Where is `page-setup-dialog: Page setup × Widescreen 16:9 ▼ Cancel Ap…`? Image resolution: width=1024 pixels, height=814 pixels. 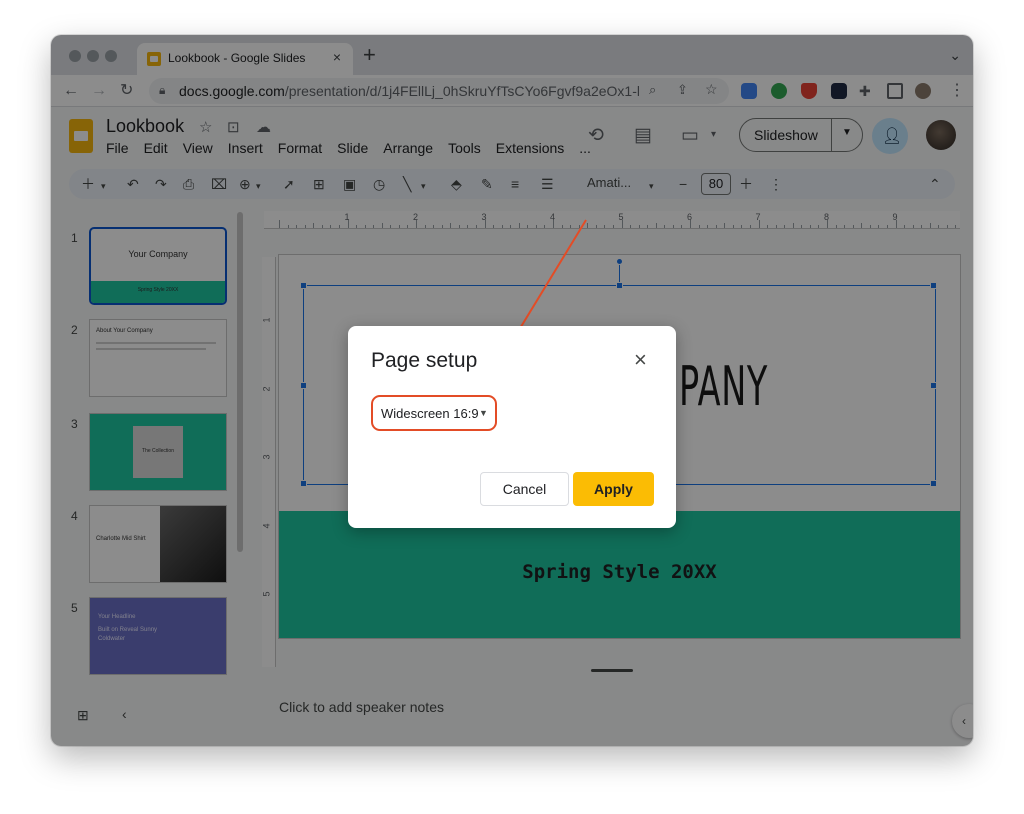
page-setup-dialog: Page setup × Widescreen 16:9 ▼ Cancel Ap… is located at coordinates (512, 427).